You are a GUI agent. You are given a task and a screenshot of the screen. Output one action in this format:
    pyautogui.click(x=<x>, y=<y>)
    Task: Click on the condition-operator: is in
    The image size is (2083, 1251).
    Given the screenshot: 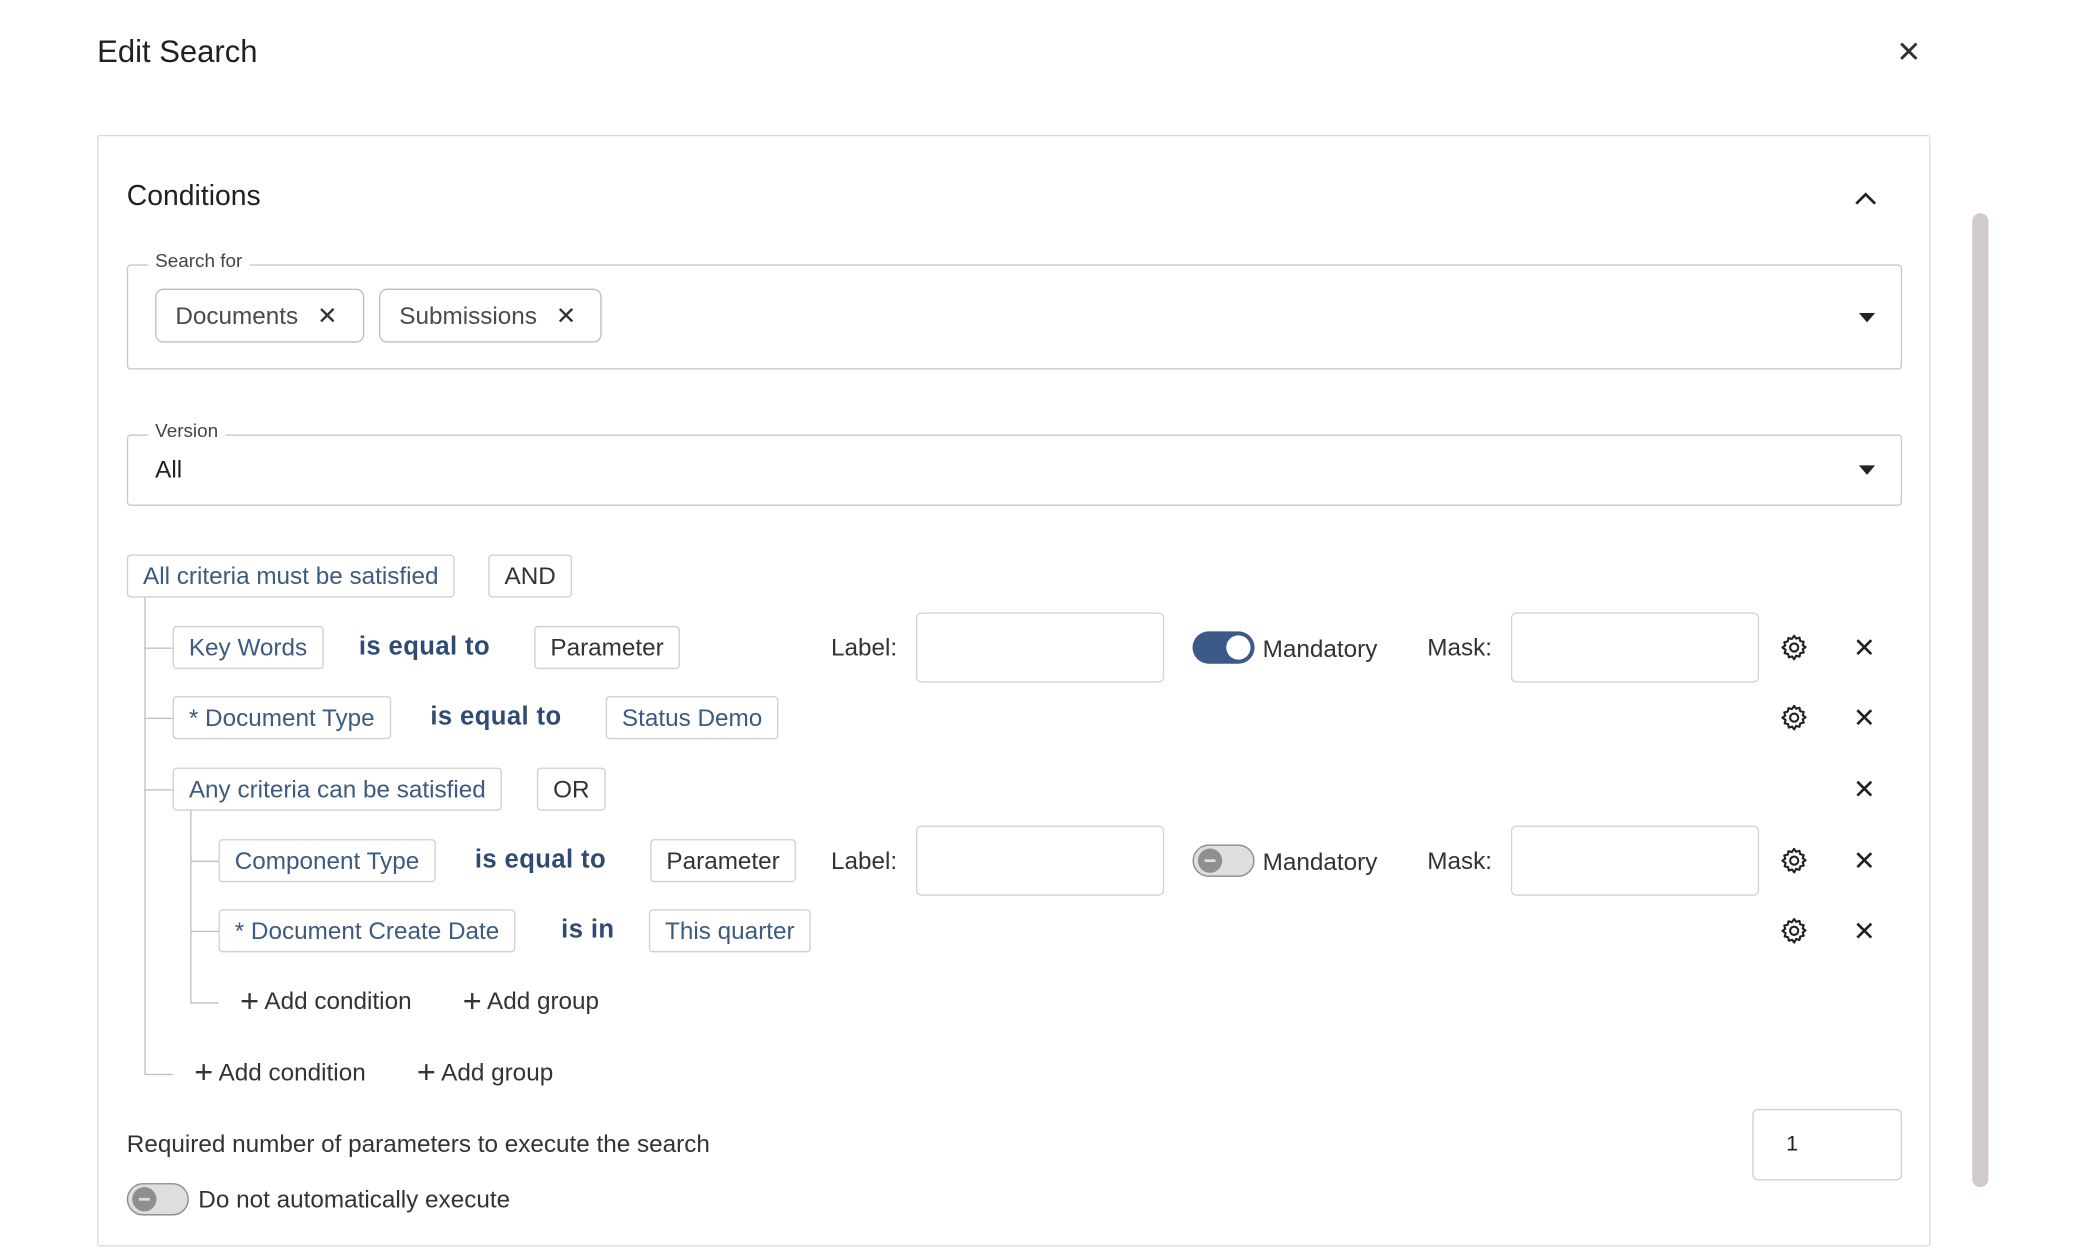 What is the action you would take?
    pyautogui.click(x=587, y=931)
    